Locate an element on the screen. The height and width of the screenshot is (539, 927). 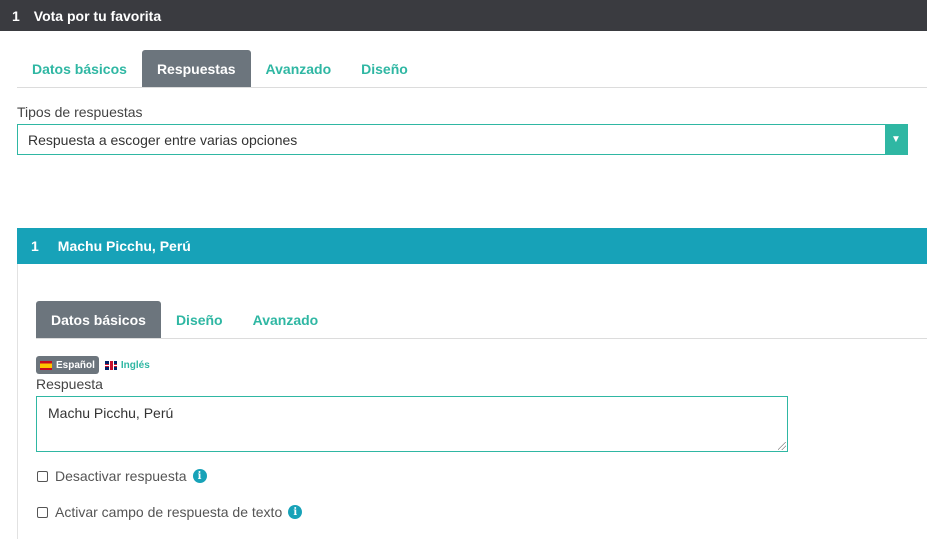
language-espanol-label: Español is located at coordinates (75, 365).